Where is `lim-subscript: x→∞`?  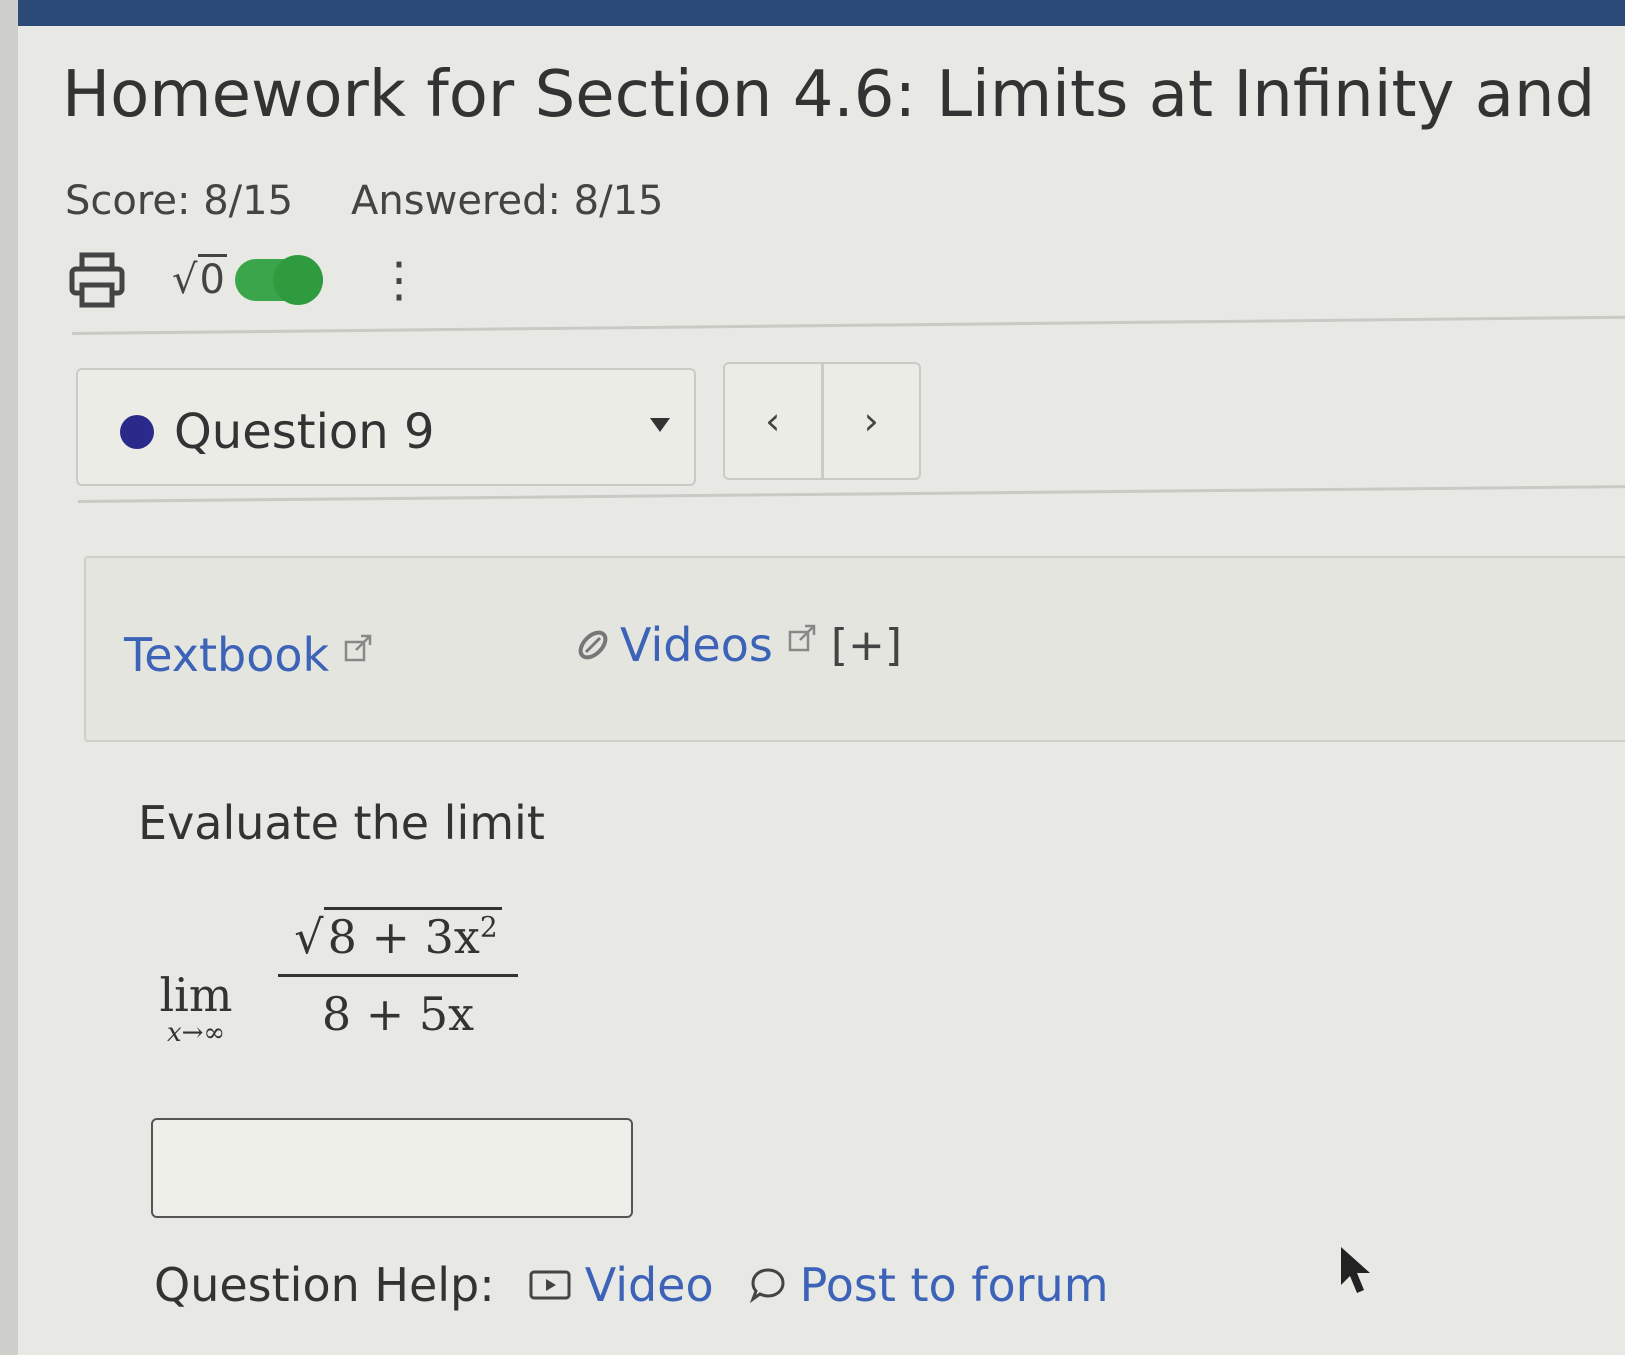 lim-subscript: x→∞ is located at coordinates (196, 1033).